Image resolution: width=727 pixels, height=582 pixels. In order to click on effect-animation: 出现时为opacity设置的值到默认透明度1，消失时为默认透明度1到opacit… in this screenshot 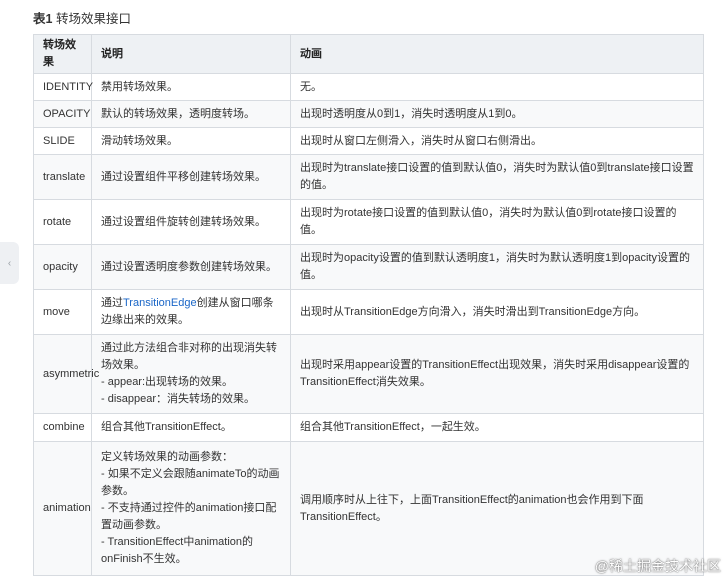, I will do `click(497, 267)`.